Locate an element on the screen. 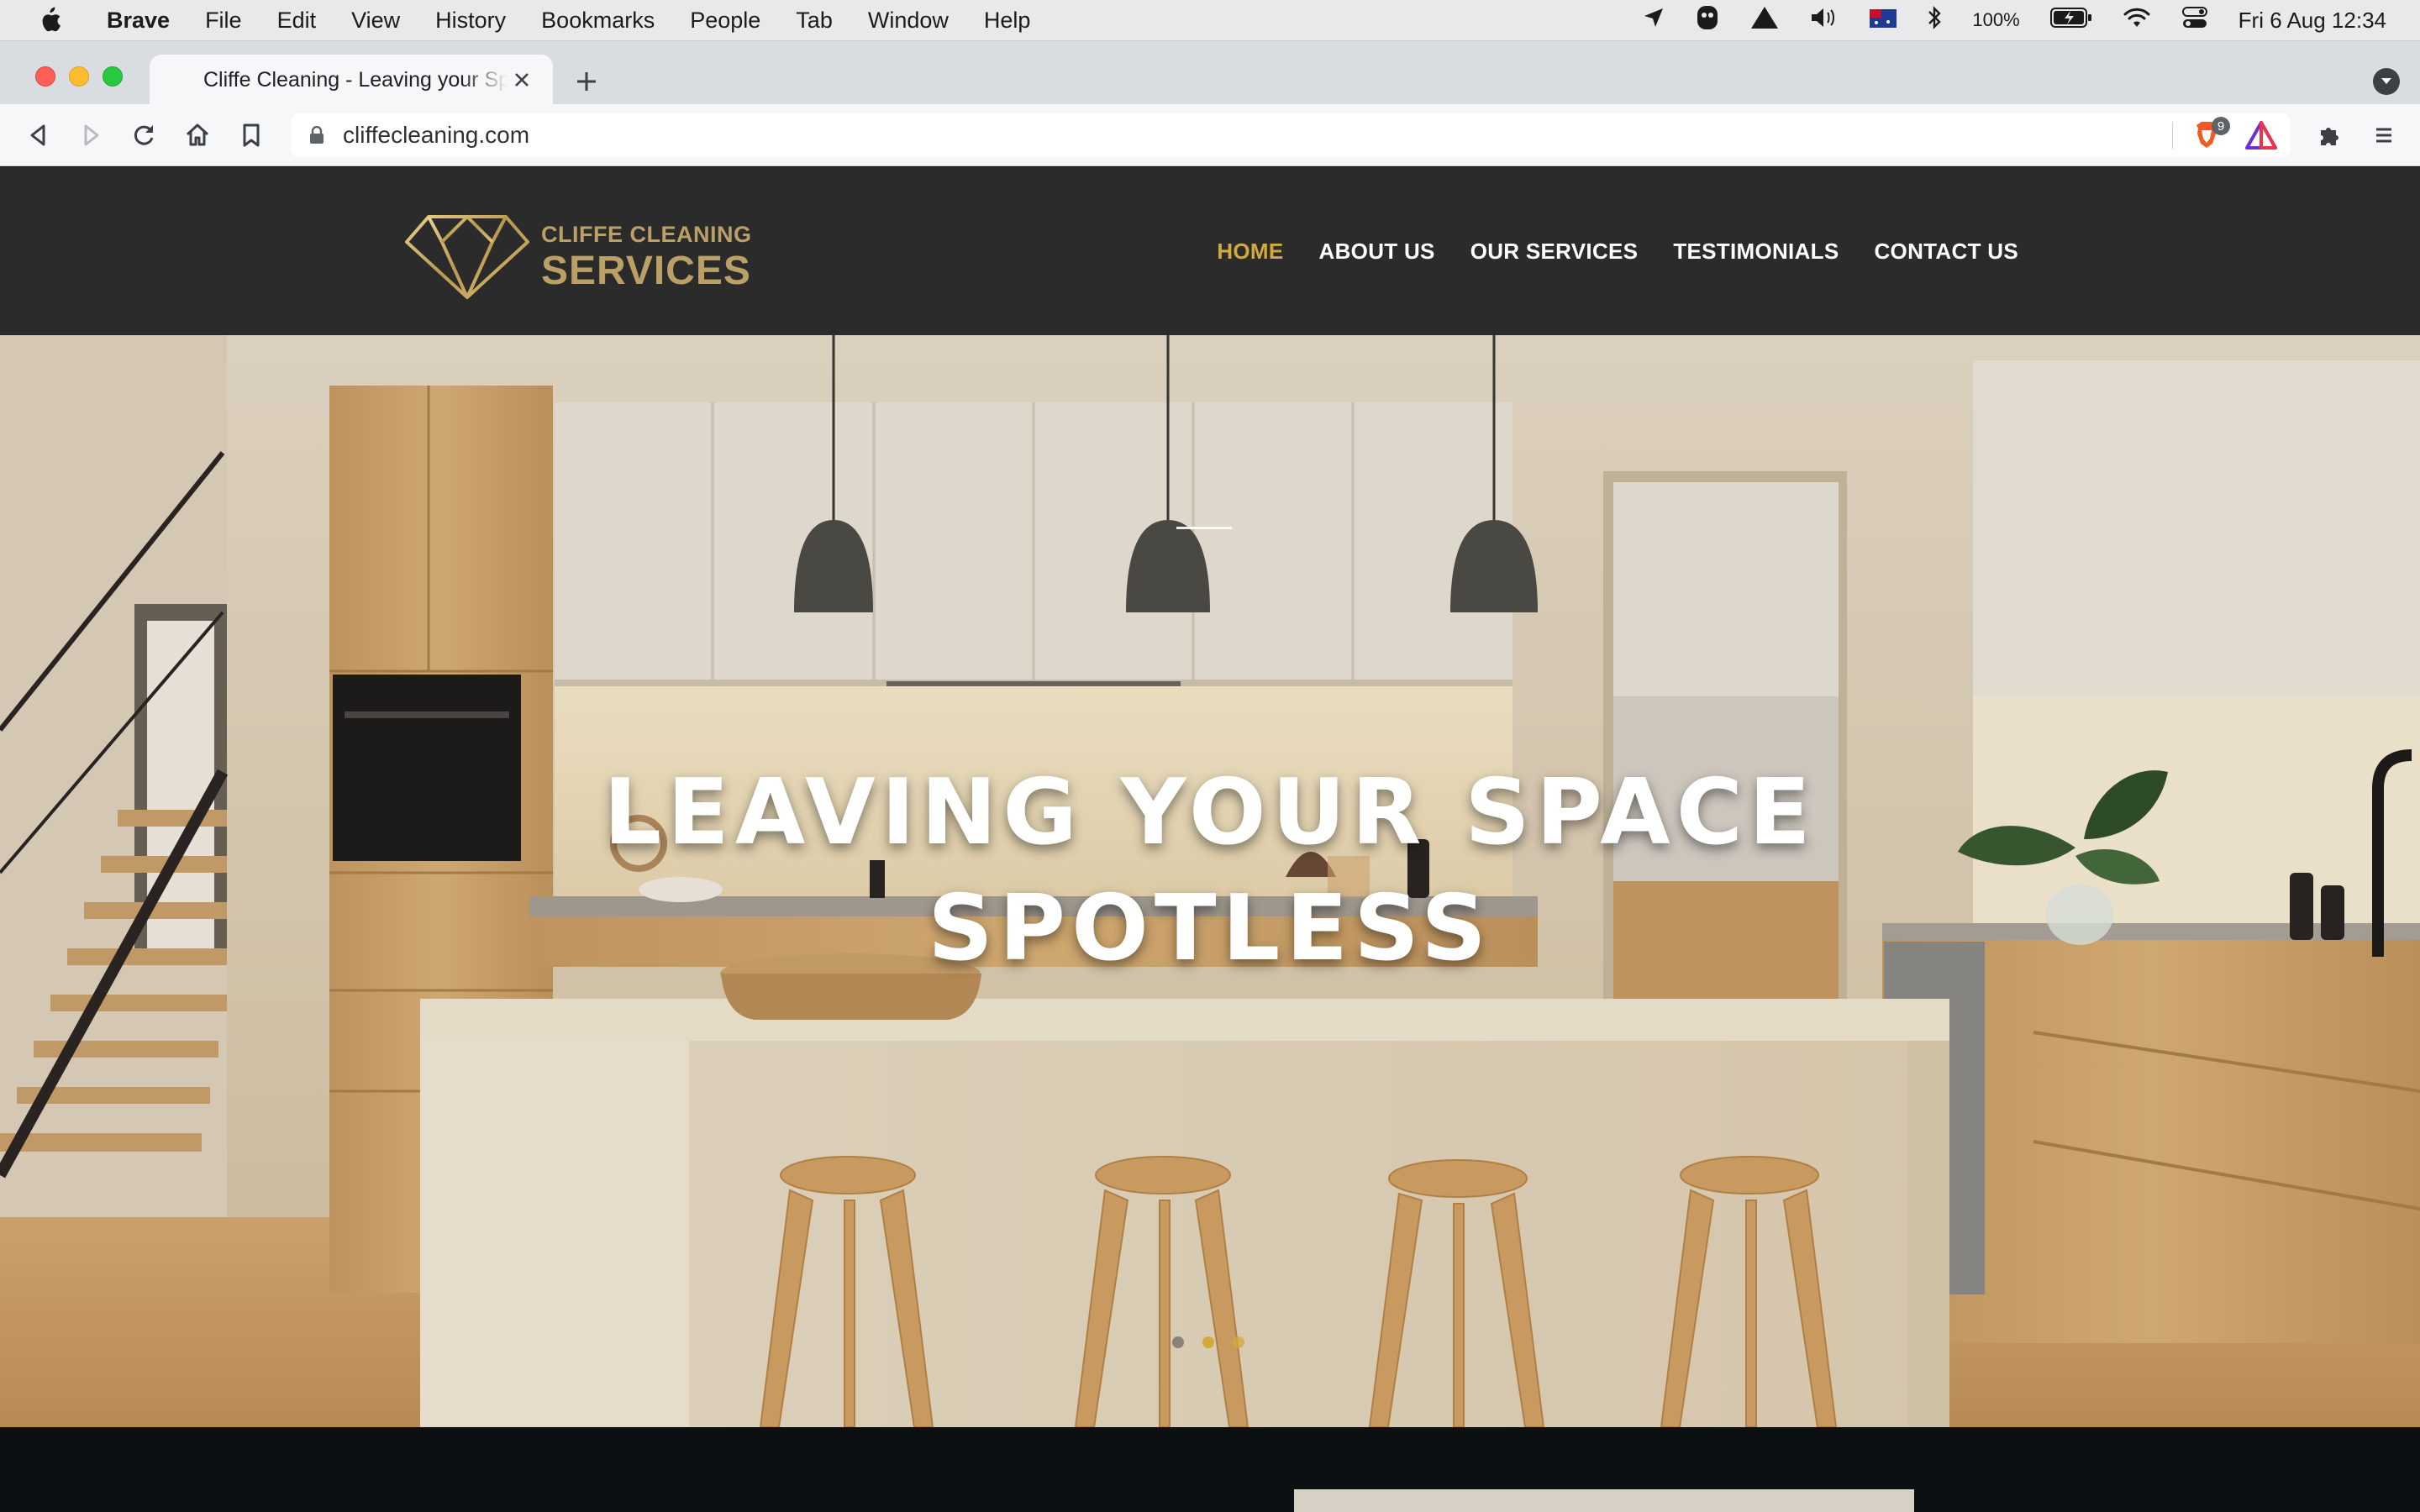 The image size is (2420, 1512). window-close-button is located at coordinates (45, 76).